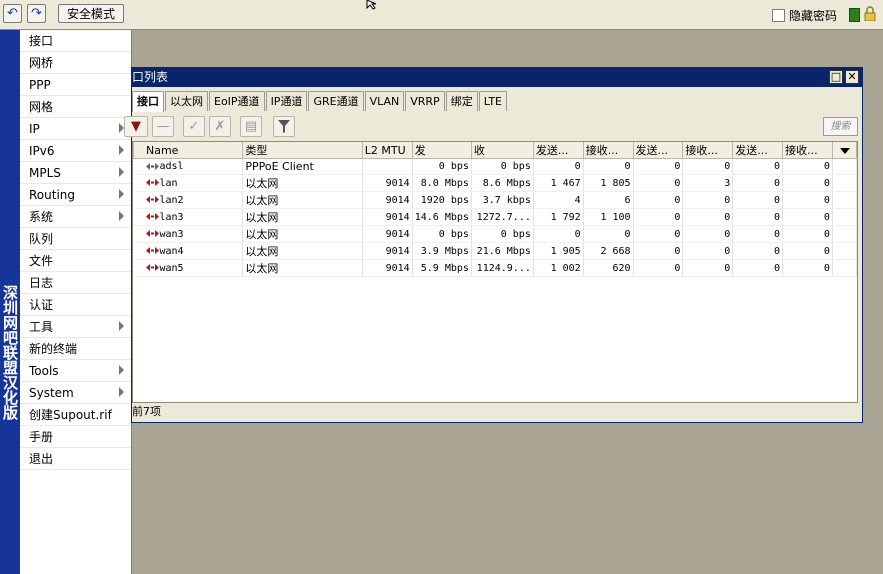 The width and height of the screenshot is (883, 574). Describe the element at coordinates (75, 195) in the screenshot. I see `menu-item: Routing` at that location.